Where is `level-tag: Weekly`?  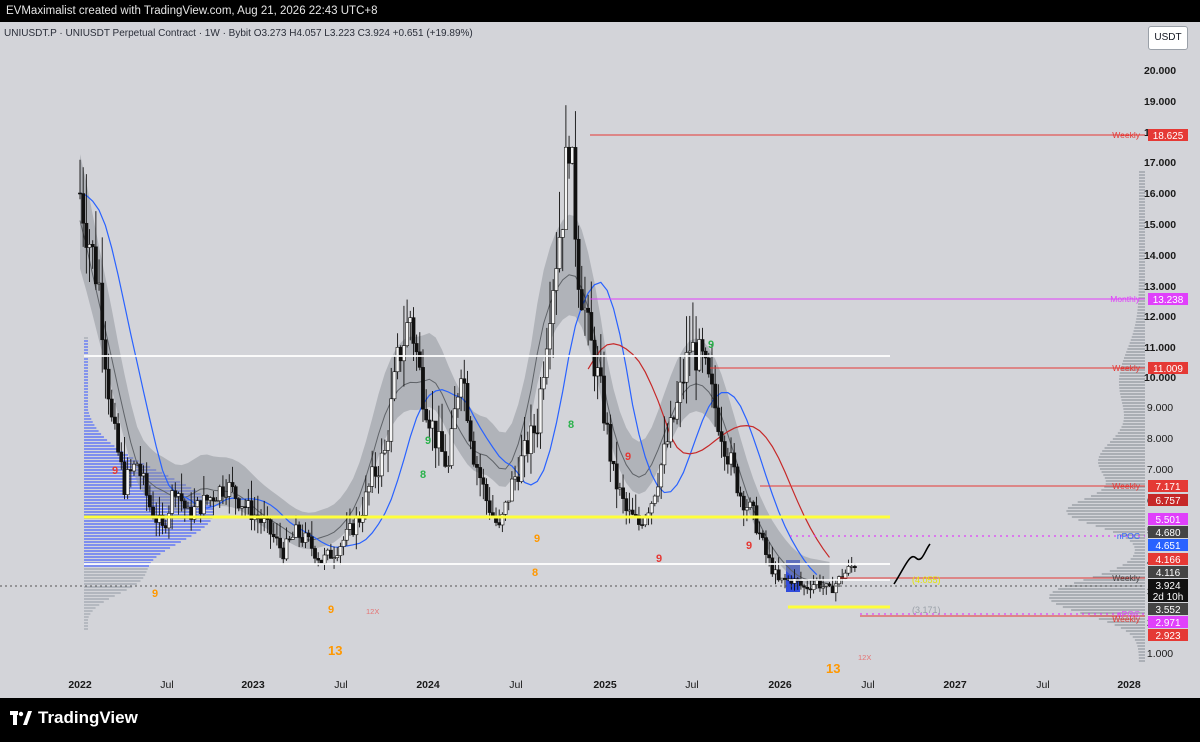 level-tag: Weekly is located at coordinates (1126, 135).